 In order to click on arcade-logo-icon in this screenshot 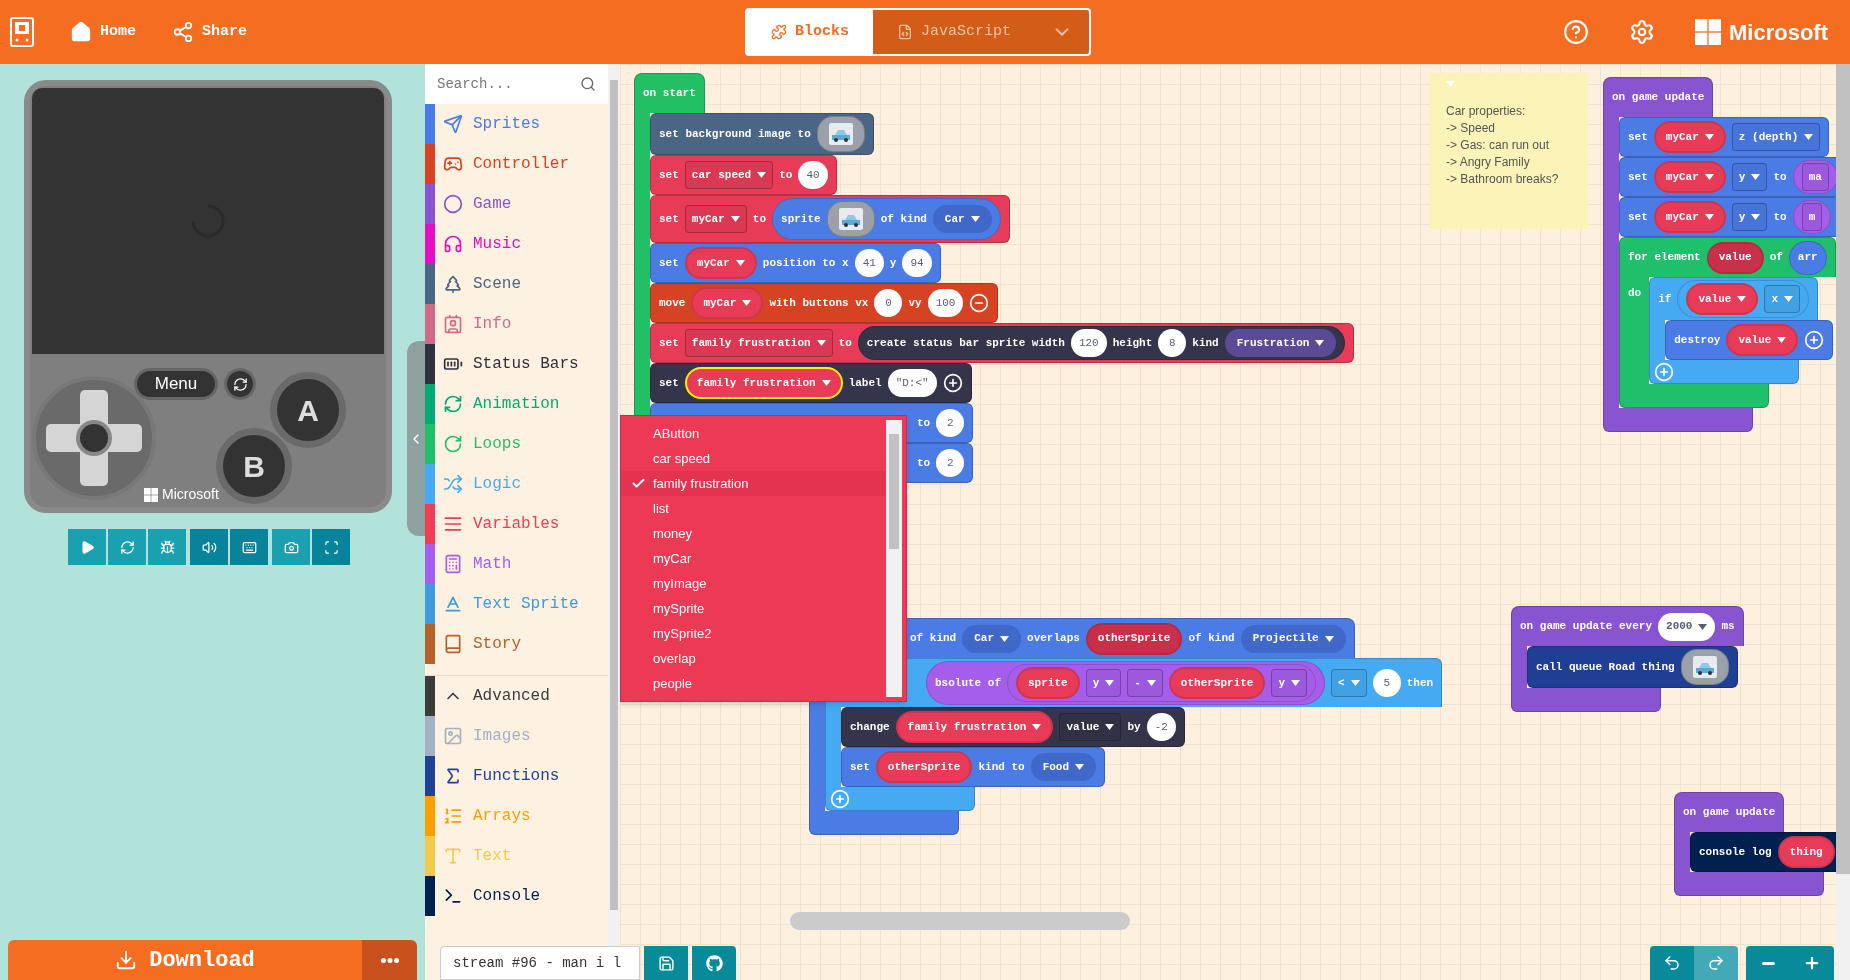, I will do `click(22, 32)`.